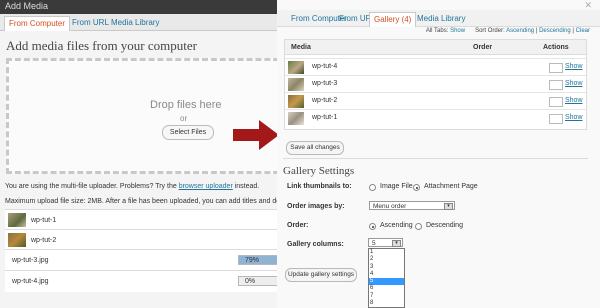  Describe the element at coordinates (184, 118) in the screenshot. I see `or-text: or` at that location.